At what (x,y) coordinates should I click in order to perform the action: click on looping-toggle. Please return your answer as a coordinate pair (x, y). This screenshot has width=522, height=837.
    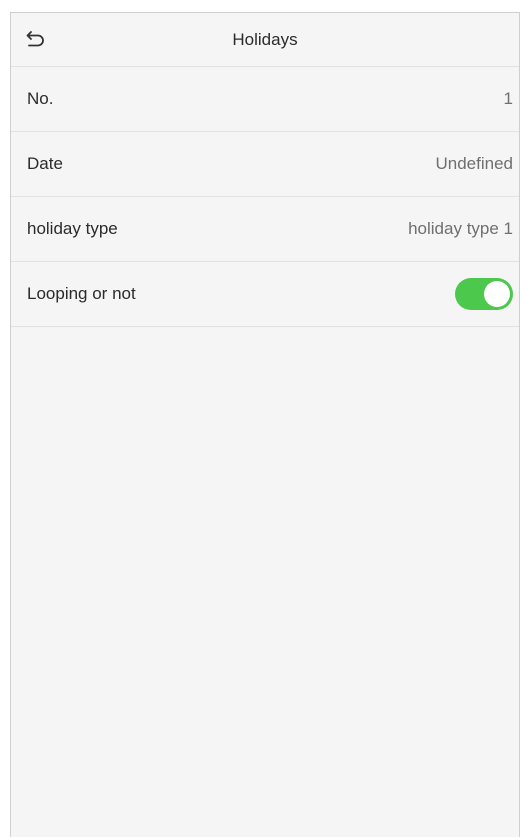
    Looking at the image, I should click on (484, 294).